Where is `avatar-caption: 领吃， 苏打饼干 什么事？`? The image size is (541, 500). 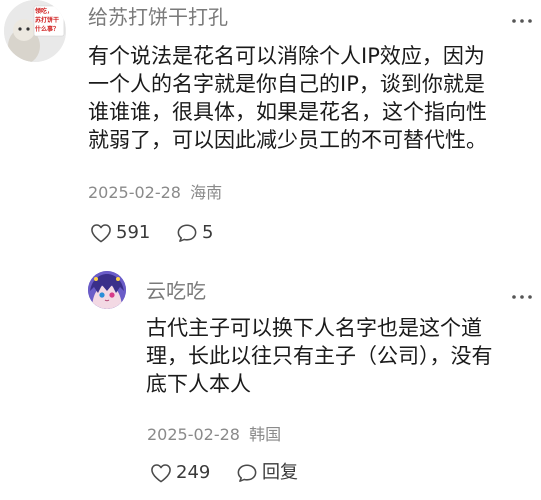 avatar-caption: 领吃， 苏打饼干 什么事？ is located at coordinates (50, 20).